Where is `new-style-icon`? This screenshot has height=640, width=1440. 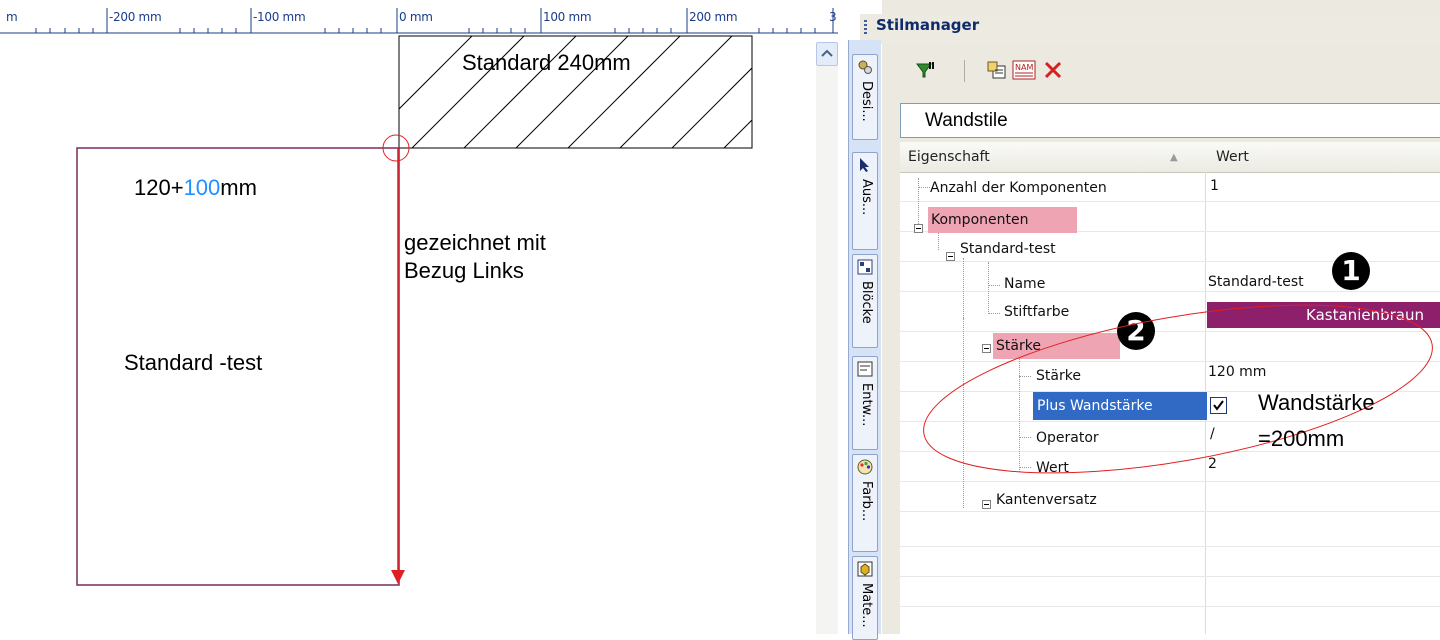
new-style-icon is located at coordinates (996, 70).